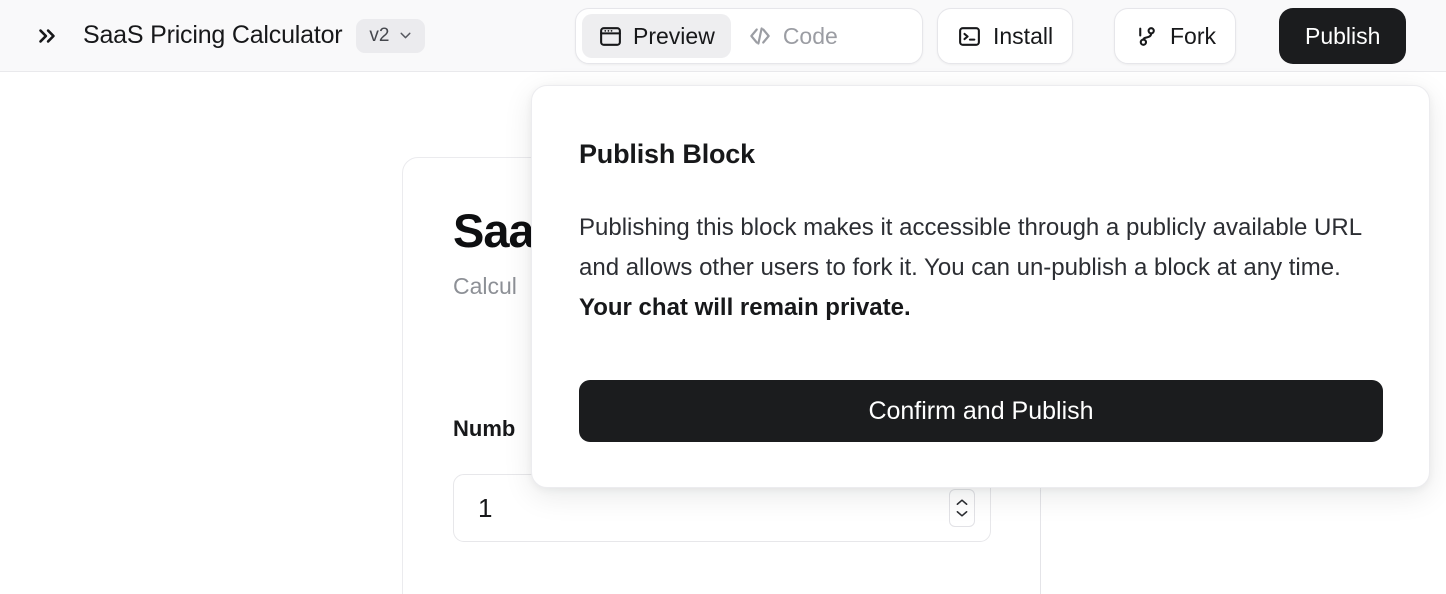  I want to click on expand-sidebar-button, so click(47, 36).